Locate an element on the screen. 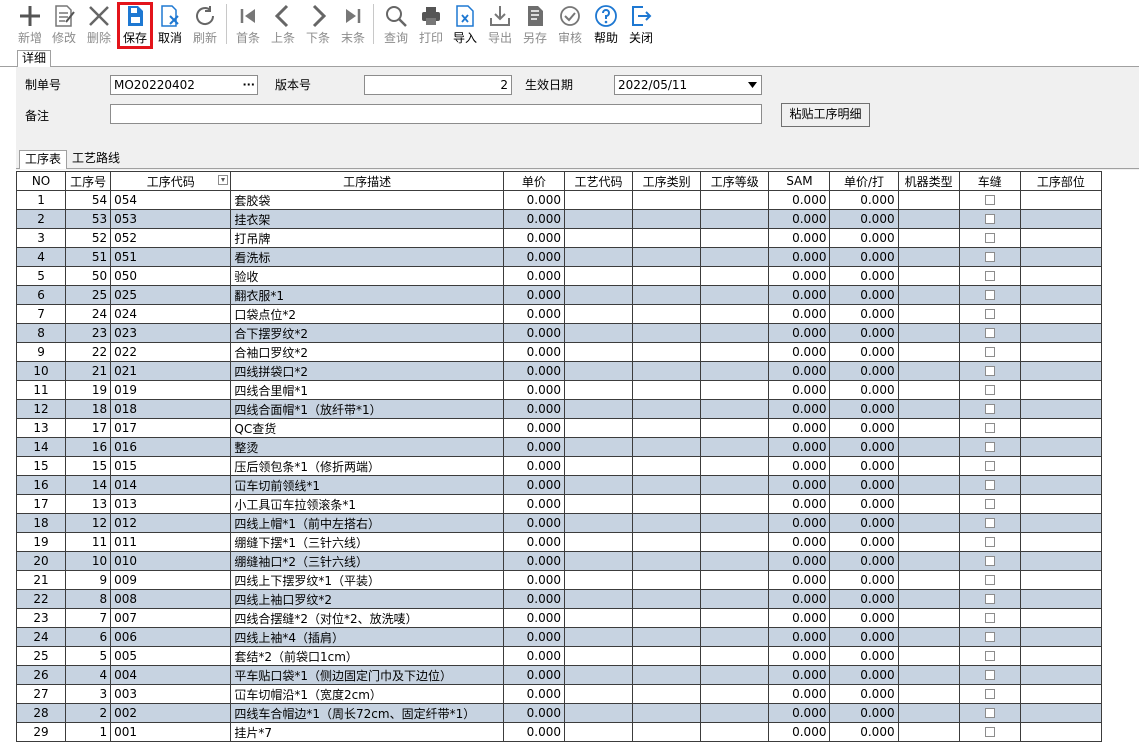 This screenshot has width=1139, height=747. table-row: 26 4 004 平车贴口袋*1（侧边固定门巾及下边位） 0.000 0.000 0.000 is located at coordinates (559, 675).